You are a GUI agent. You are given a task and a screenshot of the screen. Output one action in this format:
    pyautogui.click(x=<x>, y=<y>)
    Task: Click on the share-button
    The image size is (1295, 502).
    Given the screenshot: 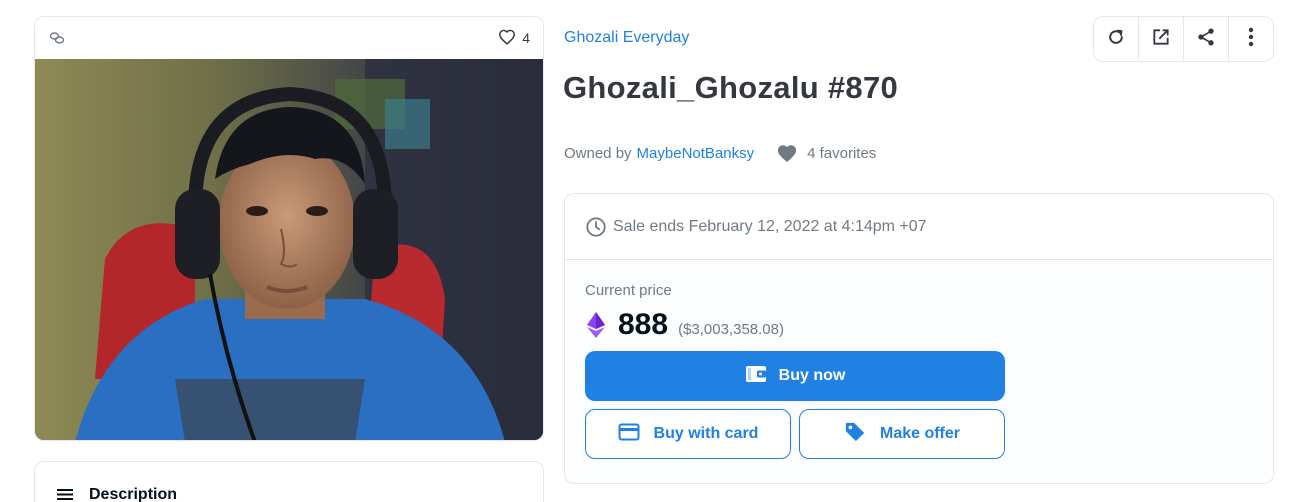 What is the action you would take?
    pyautogui.click(x=1206, y=39)
    